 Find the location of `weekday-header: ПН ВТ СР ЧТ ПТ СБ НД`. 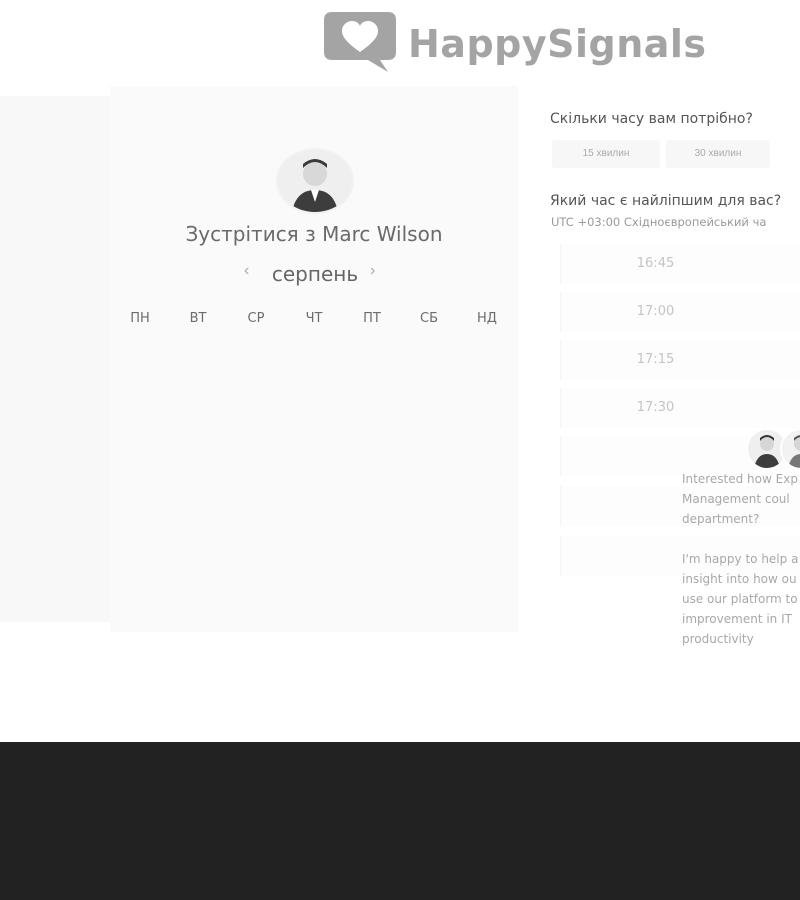

weekday-header: ПН ВТ СР ЧТ ПТ СБ НД is located at coordinates (314, 320).